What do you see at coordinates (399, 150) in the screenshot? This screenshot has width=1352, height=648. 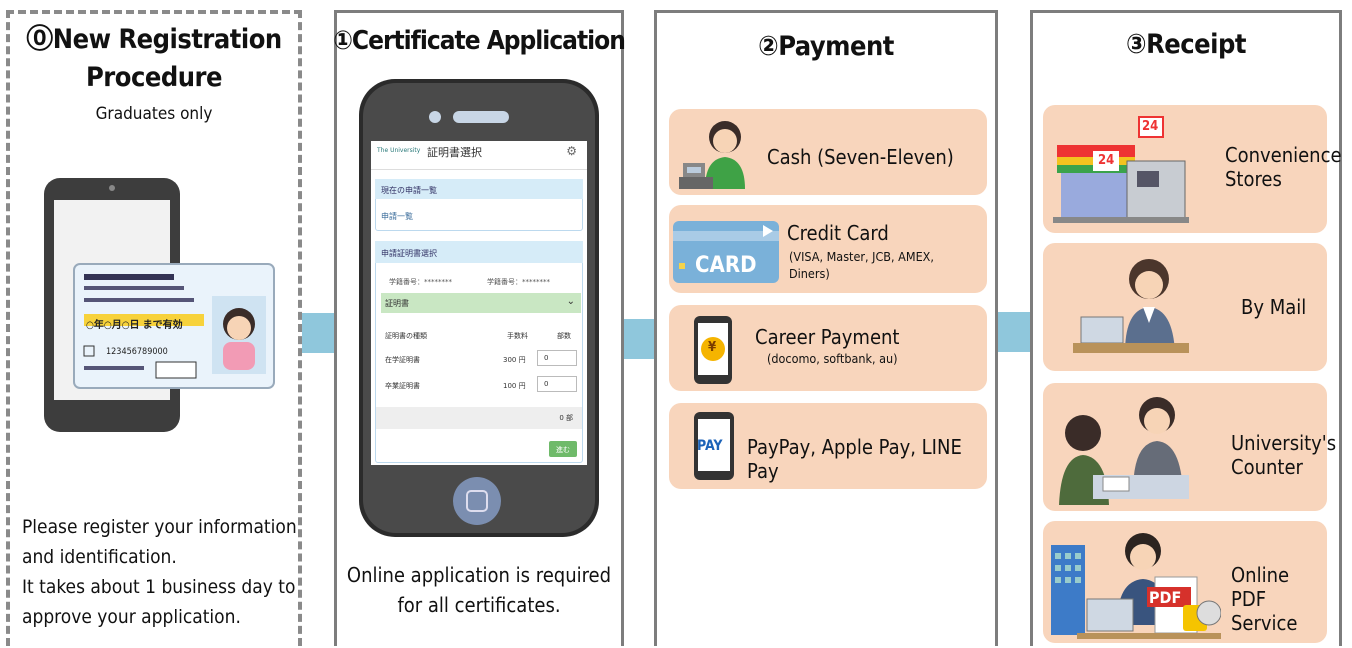 I see `phone-brand: The University` at bounding box center [399, 150].